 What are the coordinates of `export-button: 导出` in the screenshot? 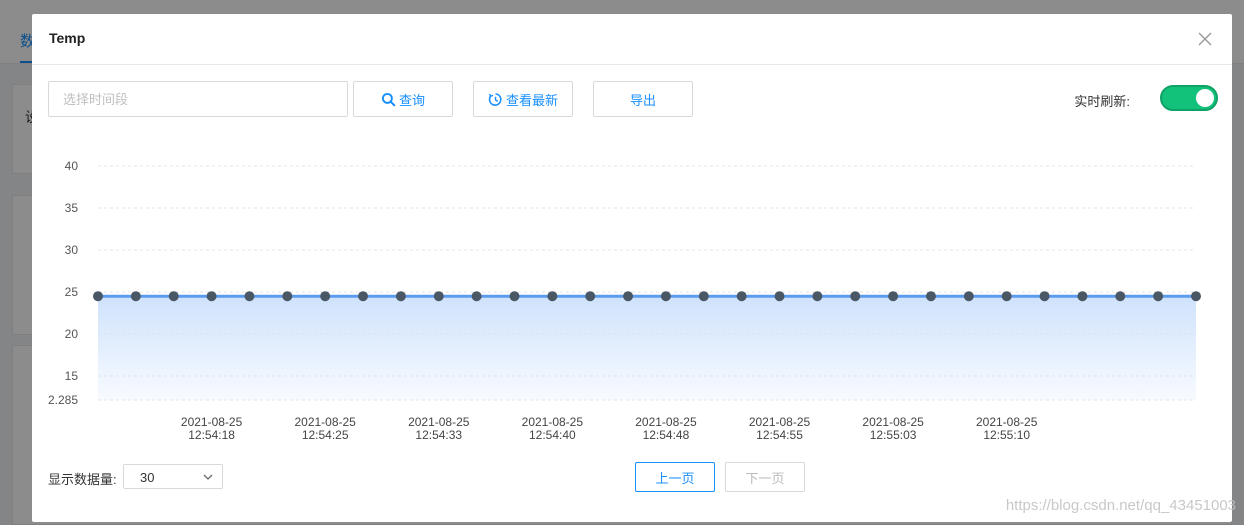 It's located at (643, 99).